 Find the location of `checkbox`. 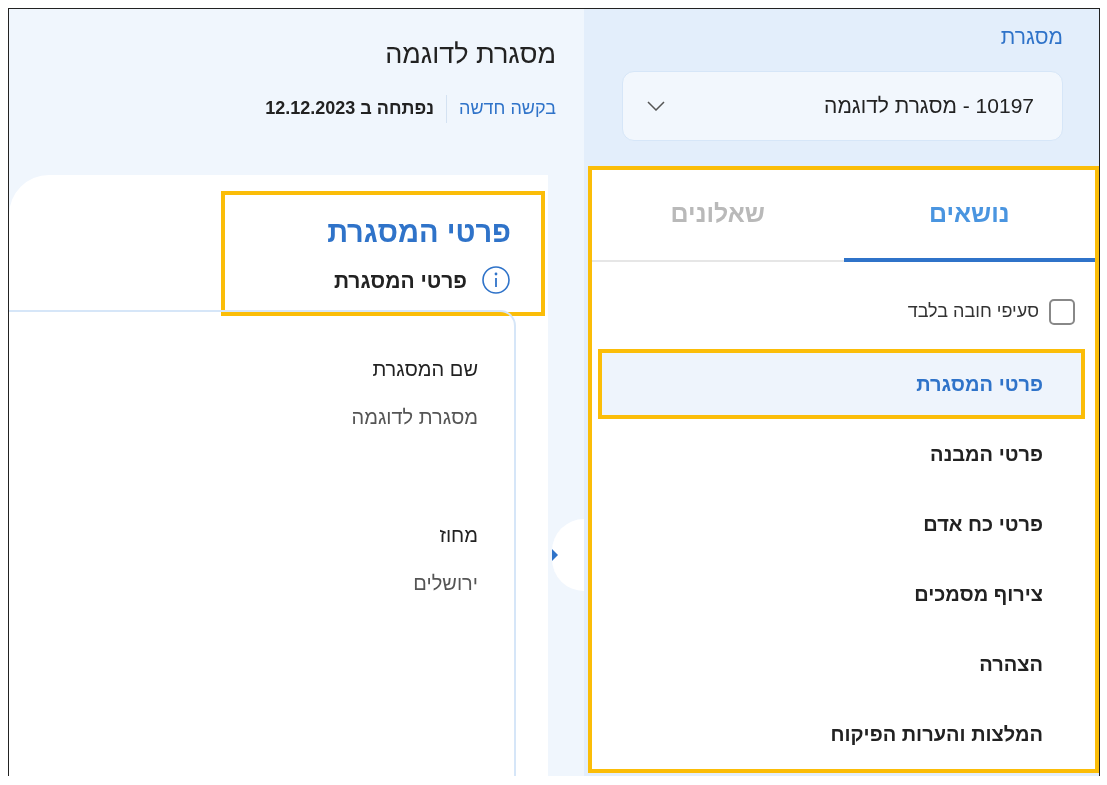

checkbox is located at coordinates (1062, 311).